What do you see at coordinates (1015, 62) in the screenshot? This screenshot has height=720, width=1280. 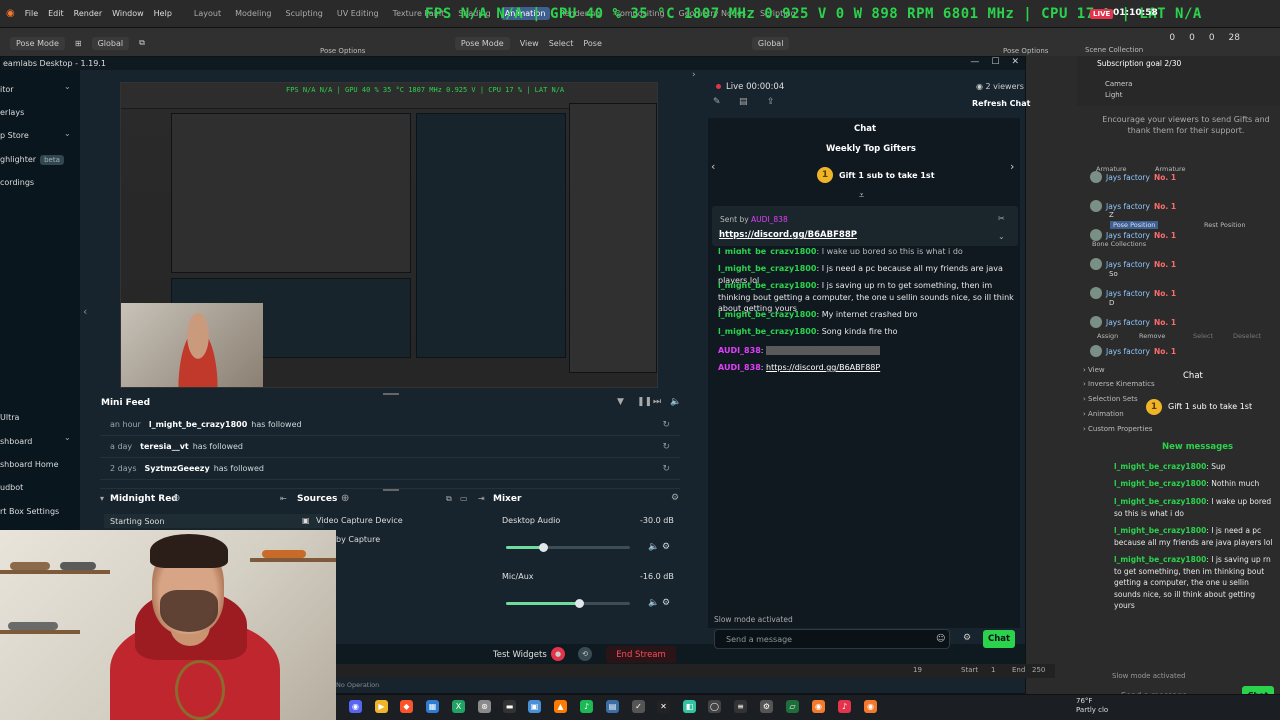 I see `close-icon: ✕` at bounding box center [1015, 62].